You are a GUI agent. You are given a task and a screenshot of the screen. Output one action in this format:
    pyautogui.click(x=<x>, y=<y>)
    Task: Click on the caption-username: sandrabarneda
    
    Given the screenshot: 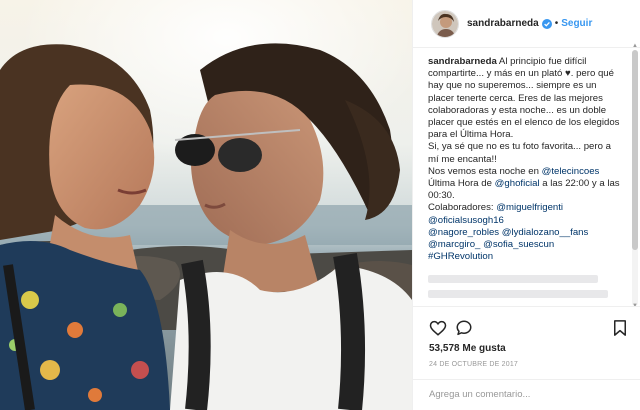 What is the action you would take?
    pyautogui.click(x=462, y=61)
    